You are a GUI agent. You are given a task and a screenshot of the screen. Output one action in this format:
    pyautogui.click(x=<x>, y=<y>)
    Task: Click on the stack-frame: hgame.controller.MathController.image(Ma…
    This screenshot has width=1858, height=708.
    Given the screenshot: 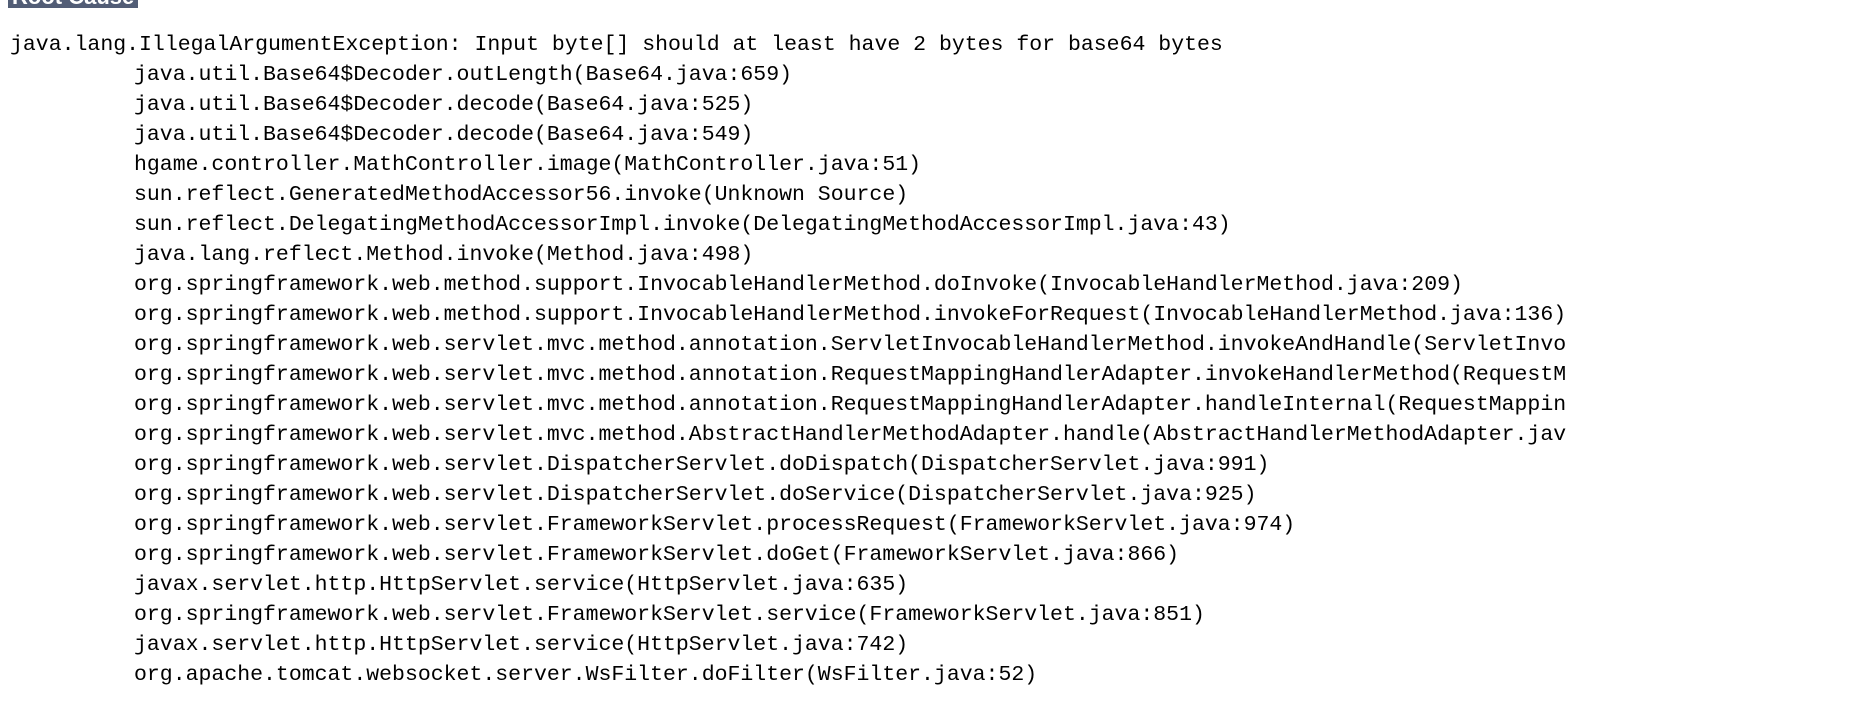 What is the action you would take?
    pyautogui.click(x=528, y=165)
    